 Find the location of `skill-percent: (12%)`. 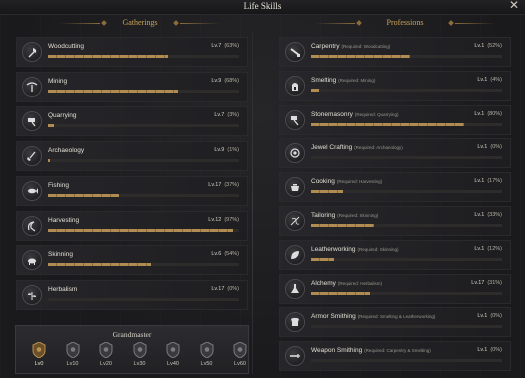

skill-percent: (12%) is located at coordinates (494, 248).